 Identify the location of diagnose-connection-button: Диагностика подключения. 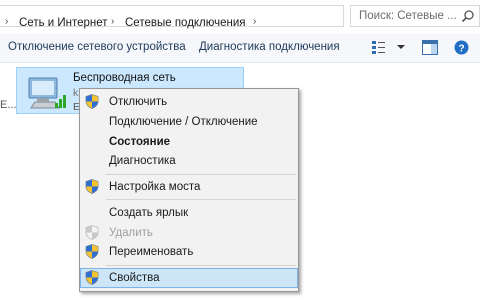
(269, 47).